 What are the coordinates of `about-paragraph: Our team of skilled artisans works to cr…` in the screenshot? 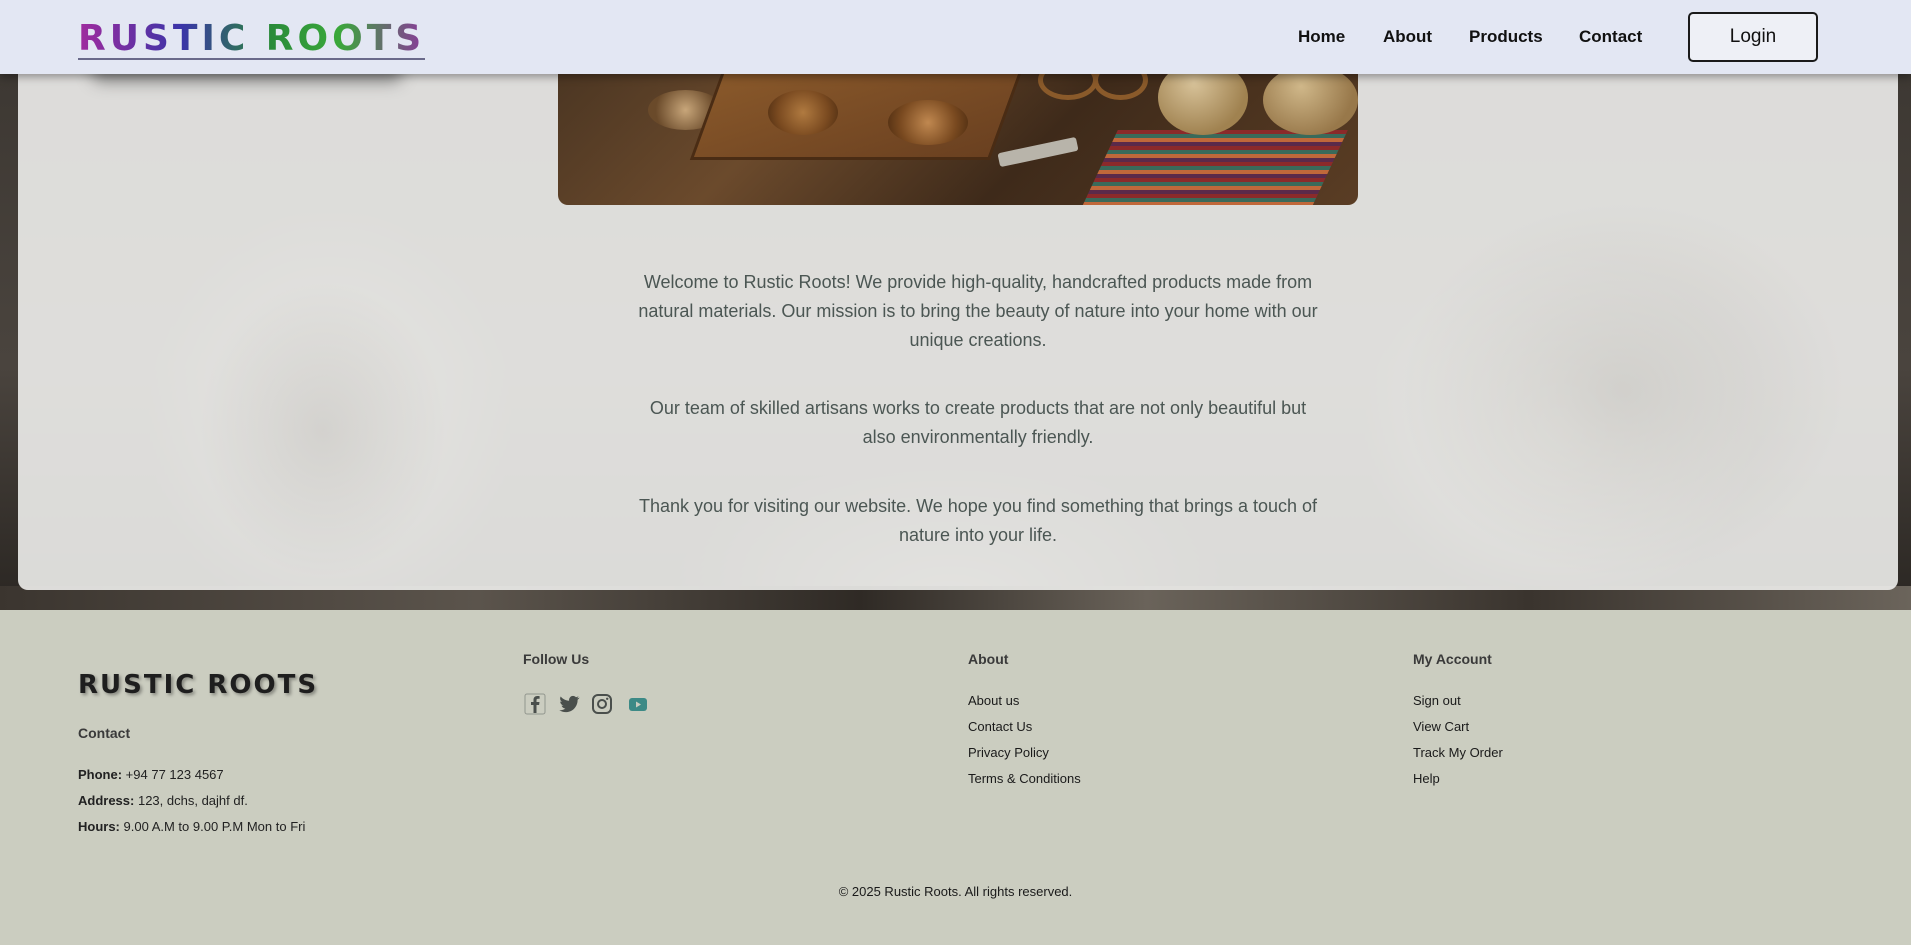 It's located at (978, 422).